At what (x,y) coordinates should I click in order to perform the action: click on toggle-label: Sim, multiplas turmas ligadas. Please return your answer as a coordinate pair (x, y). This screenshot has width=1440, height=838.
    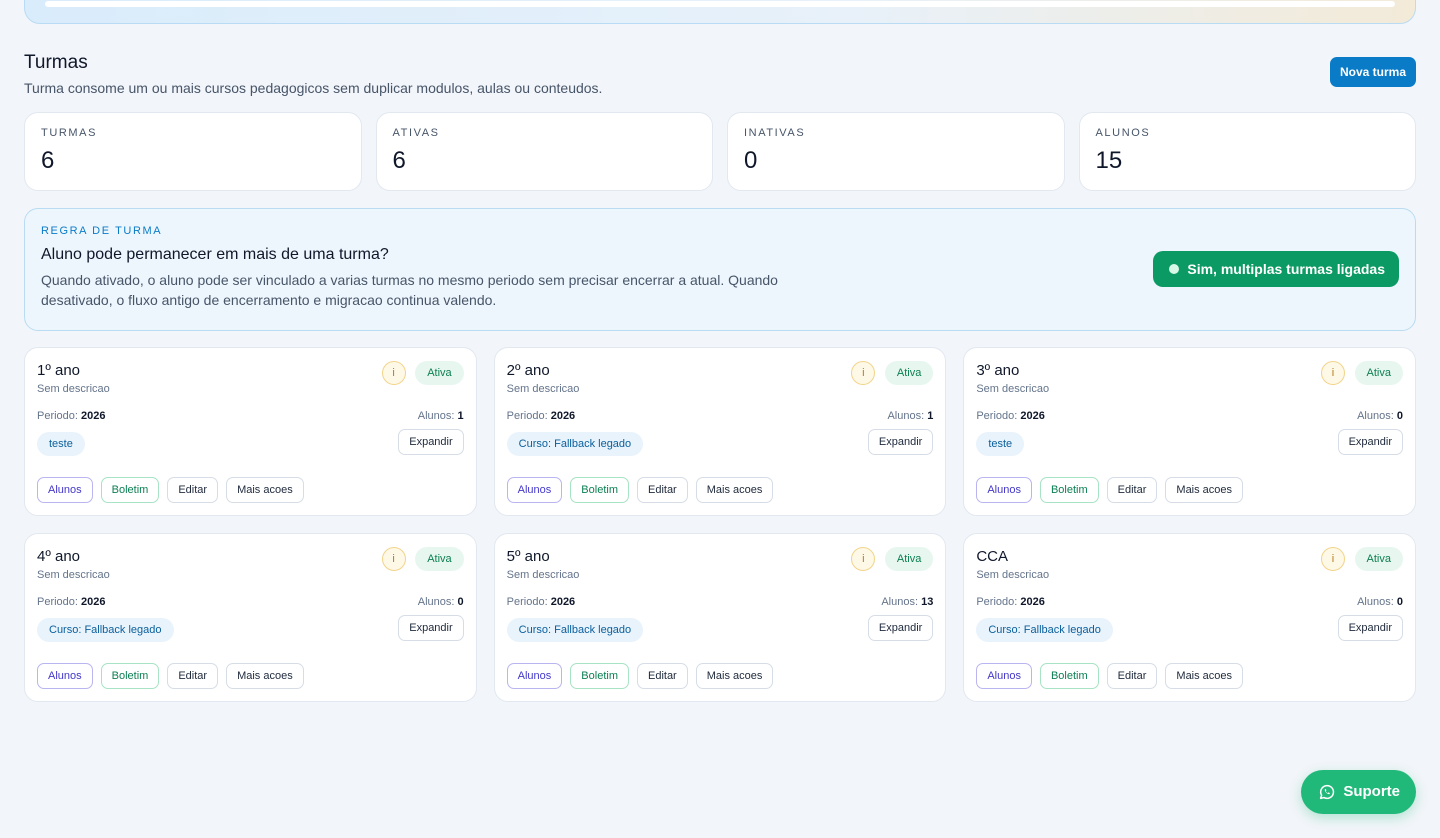
    Looking at the image, I should click on (1286, 269).